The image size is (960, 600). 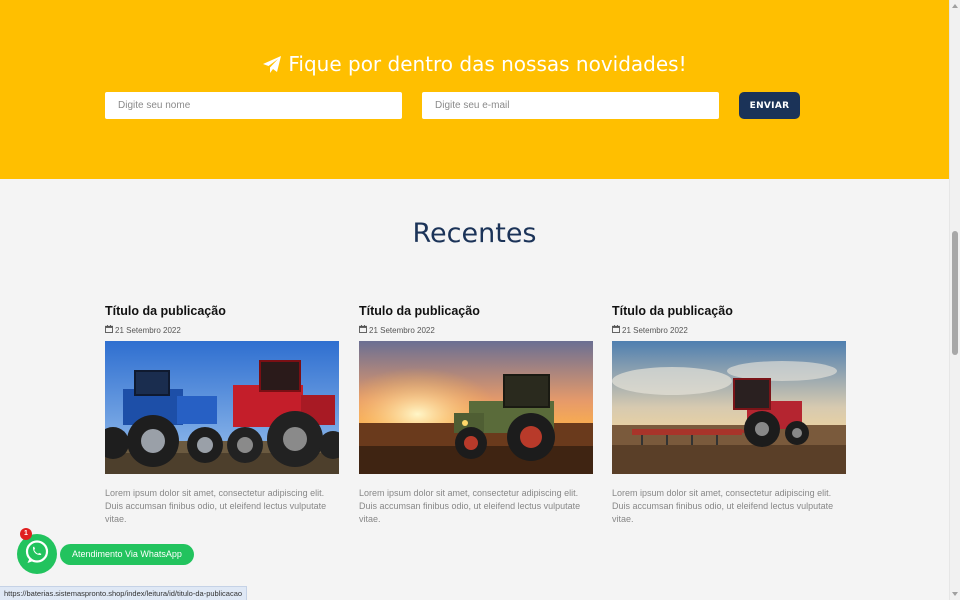 I want to click on post-image-tractors, so click(x=222, y=407).